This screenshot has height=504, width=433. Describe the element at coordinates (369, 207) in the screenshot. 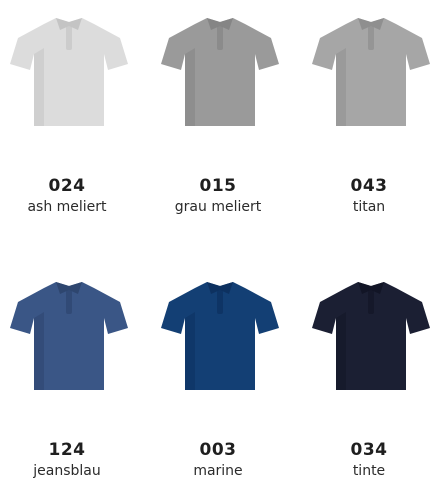

I see `color-name: titan` at that location.